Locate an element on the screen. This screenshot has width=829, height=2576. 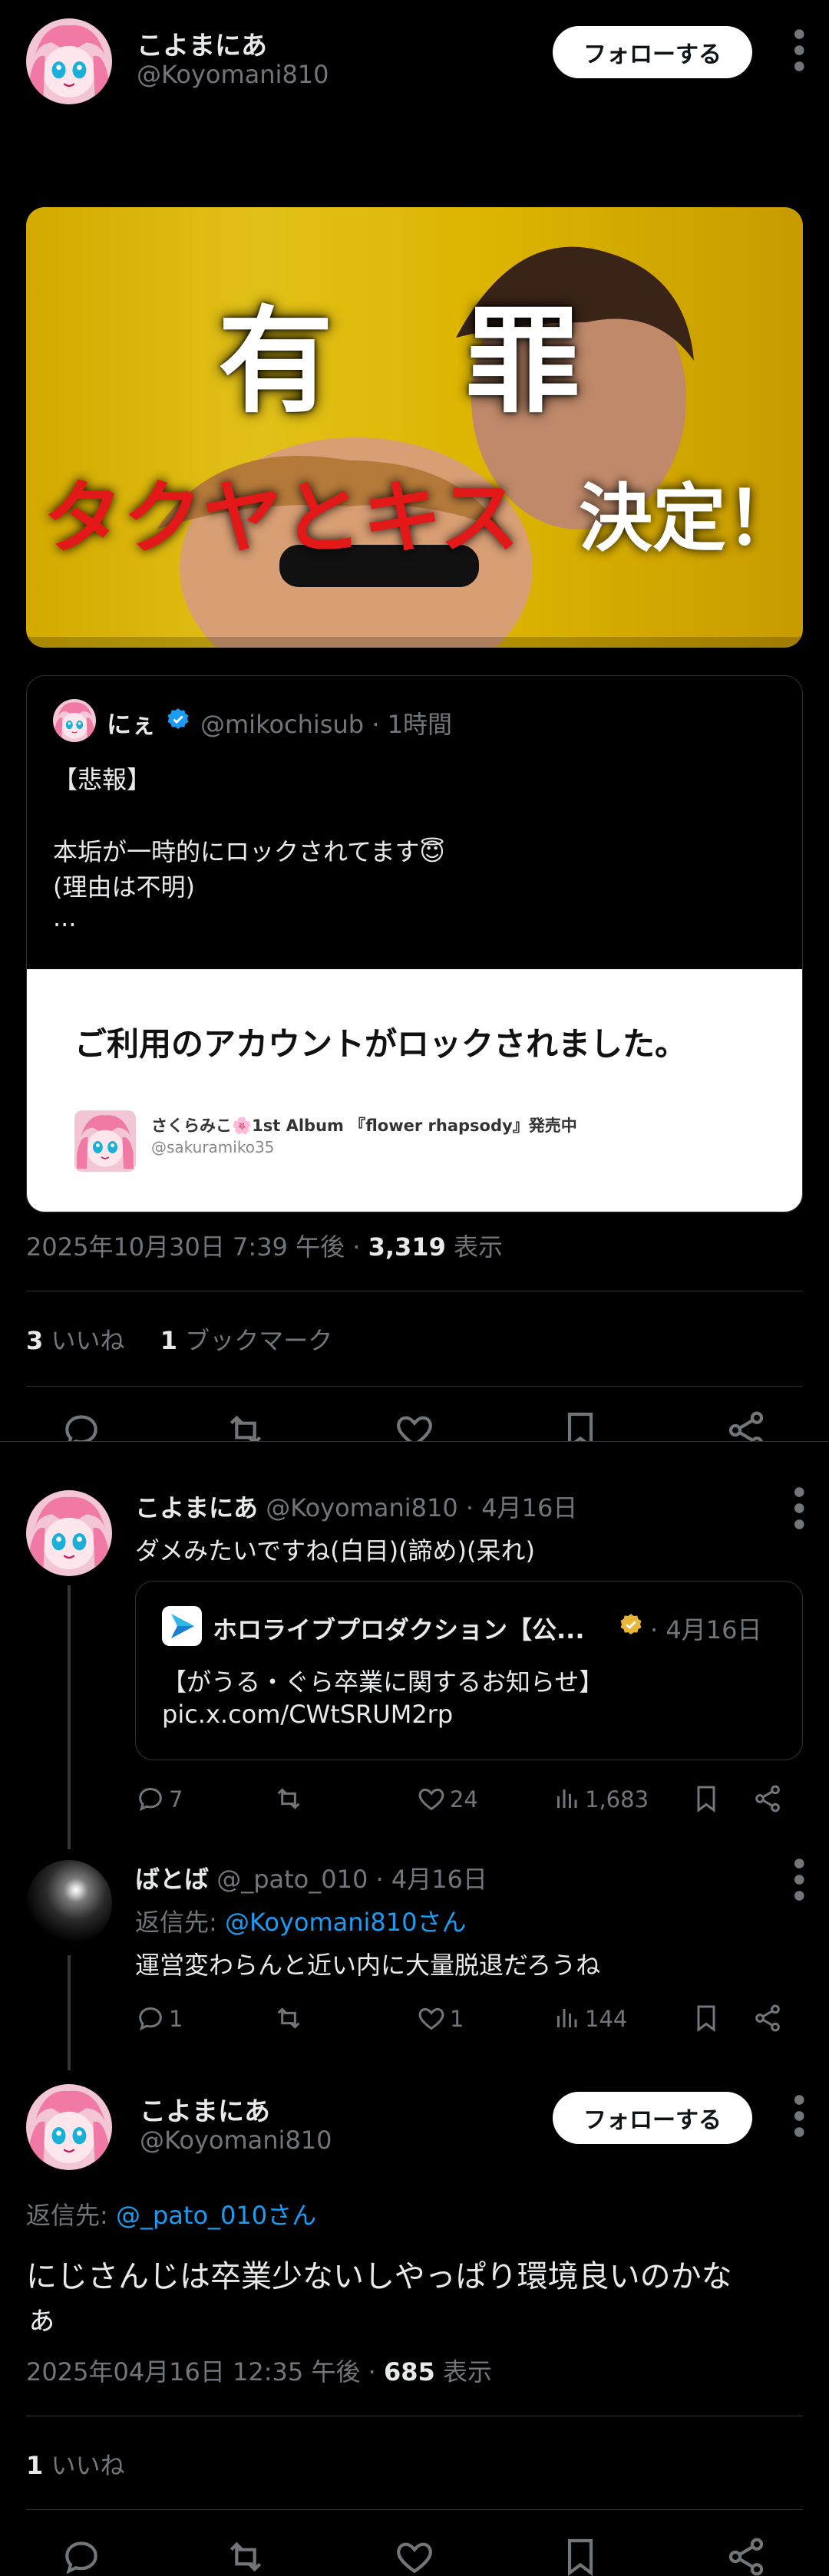
engagement-stats: 1 いいね is located at coordinates (75, 2464).